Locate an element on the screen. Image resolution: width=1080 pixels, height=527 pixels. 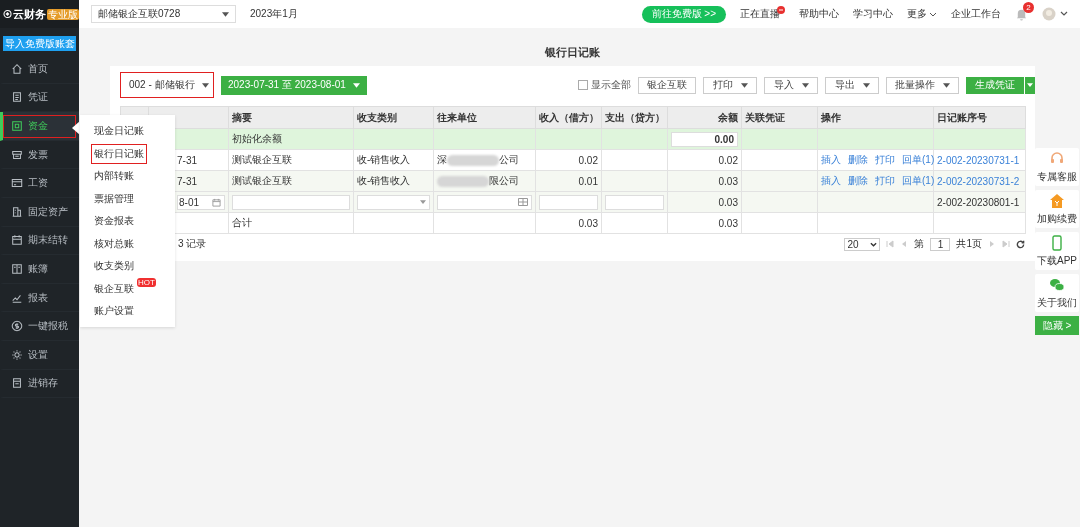
submenu-item: 收支类别 is located at coordinates (114, 266).